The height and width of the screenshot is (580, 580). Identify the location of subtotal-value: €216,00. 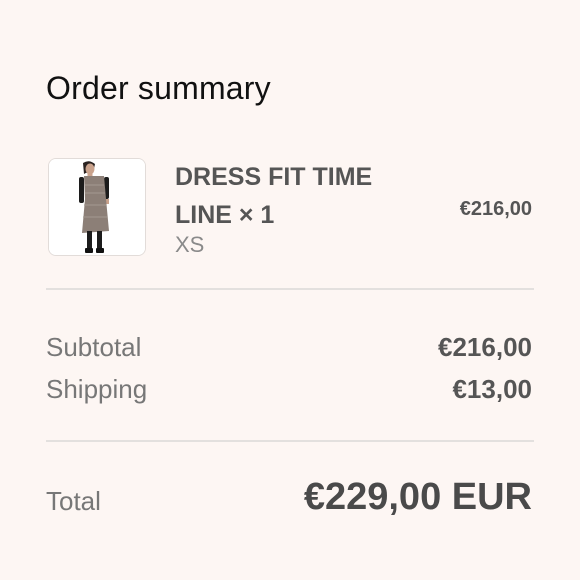
(485, 347).